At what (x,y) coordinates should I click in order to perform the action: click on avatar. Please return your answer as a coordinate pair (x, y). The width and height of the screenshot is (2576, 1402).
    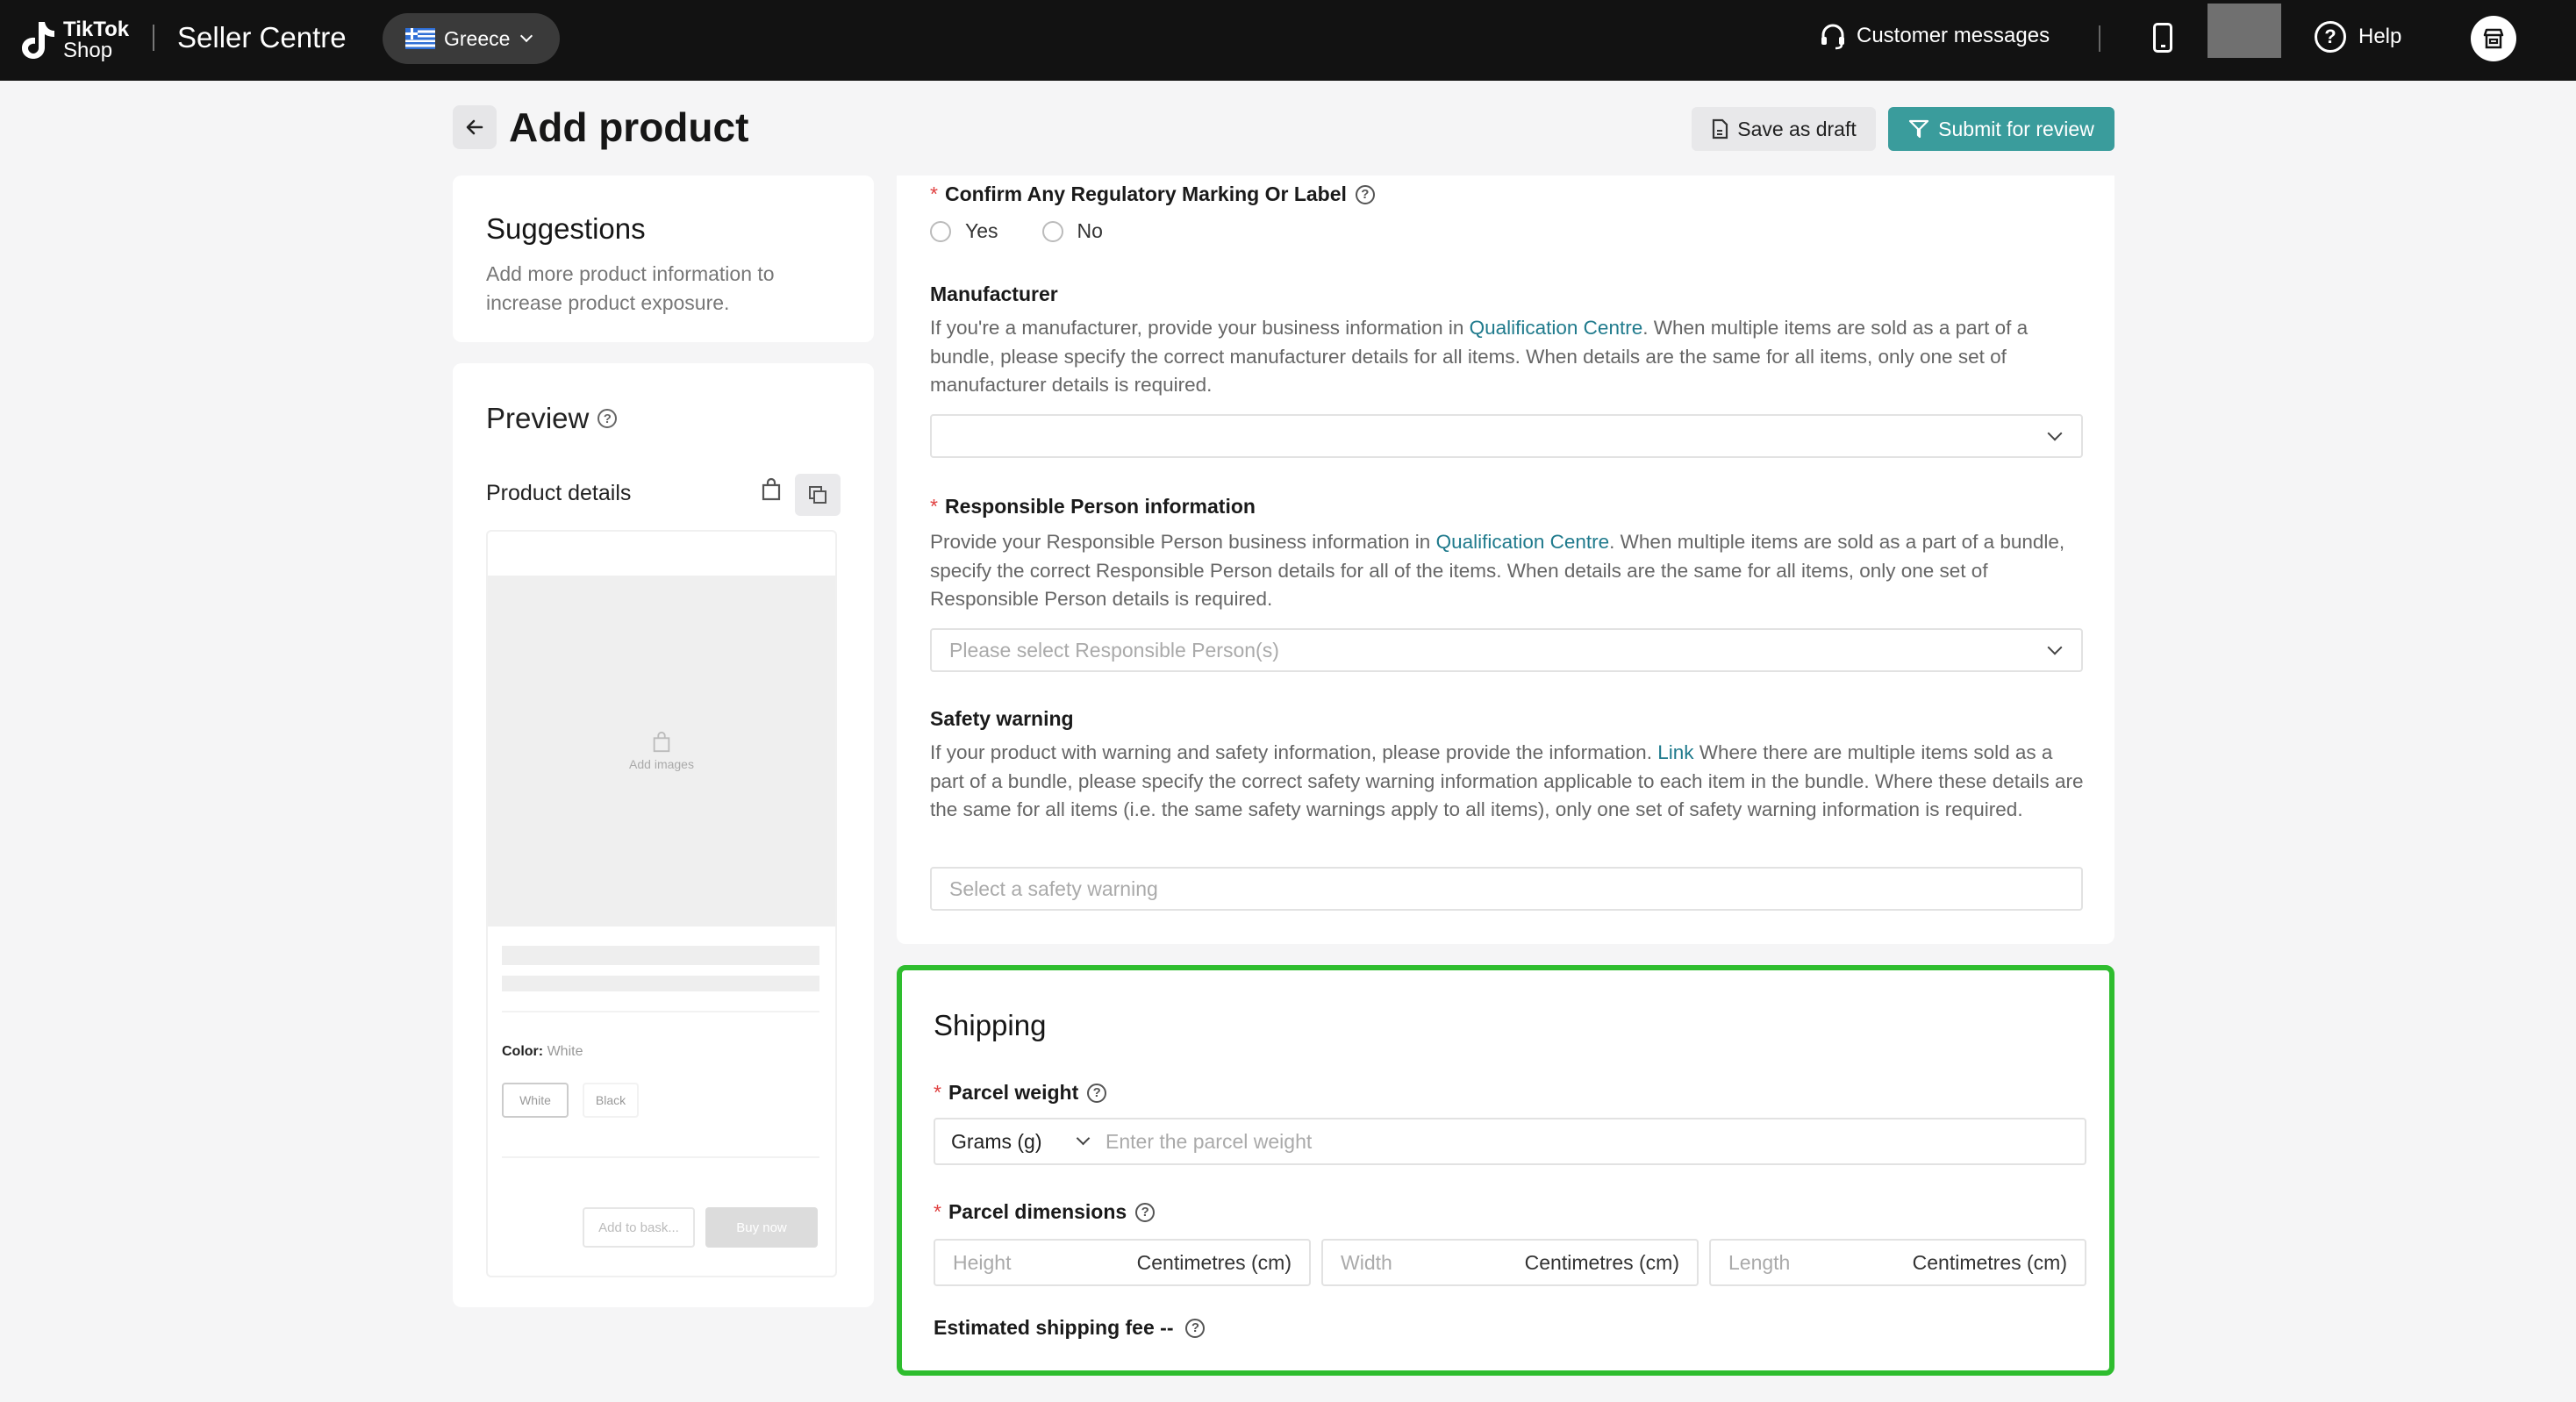
    Looking at the image, I should click on (2244, 31).